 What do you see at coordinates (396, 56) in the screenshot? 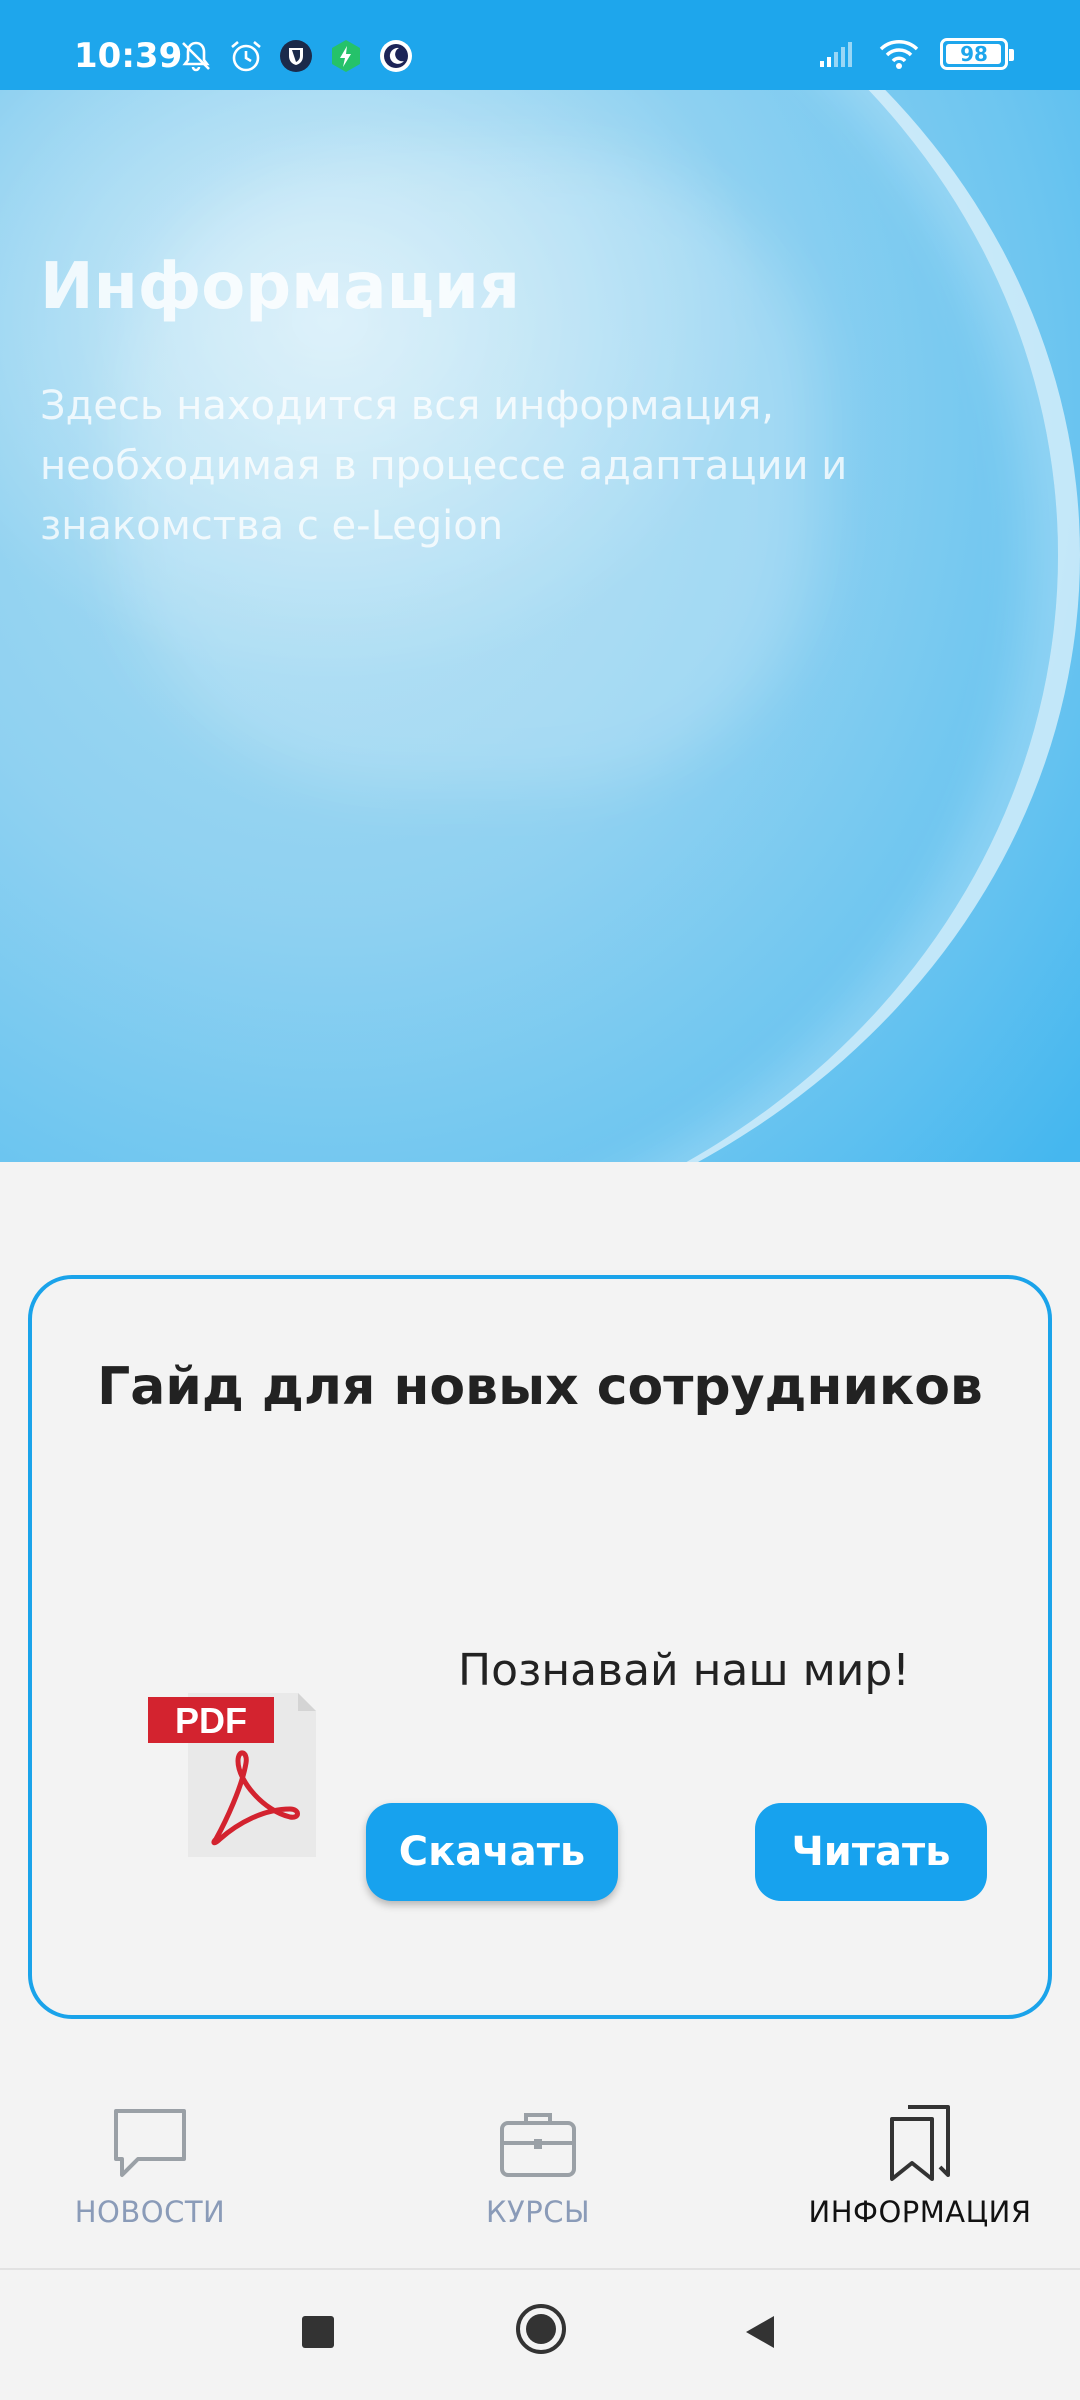
I see `moon-app-icon` at bounding box center [396, 56].